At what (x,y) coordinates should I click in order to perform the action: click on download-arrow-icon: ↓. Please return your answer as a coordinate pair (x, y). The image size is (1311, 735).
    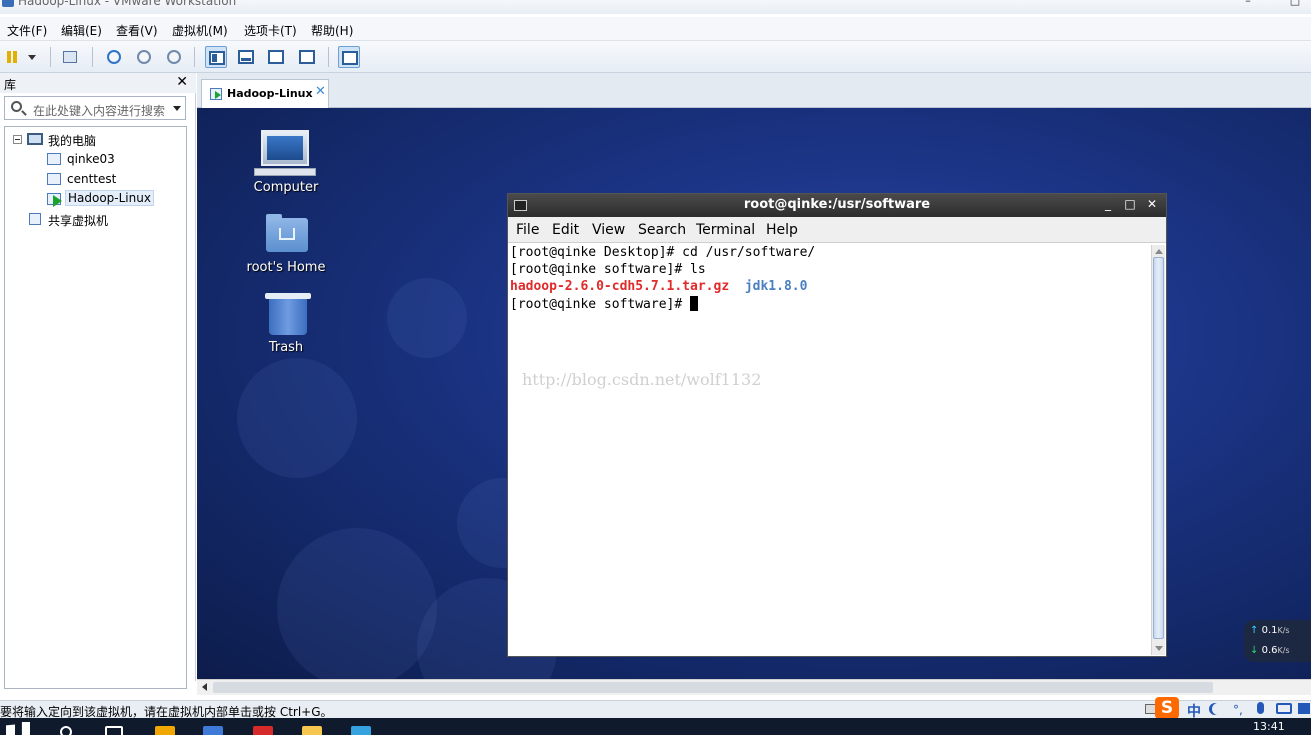
    Looking at the image, I should click on (1254, 650).